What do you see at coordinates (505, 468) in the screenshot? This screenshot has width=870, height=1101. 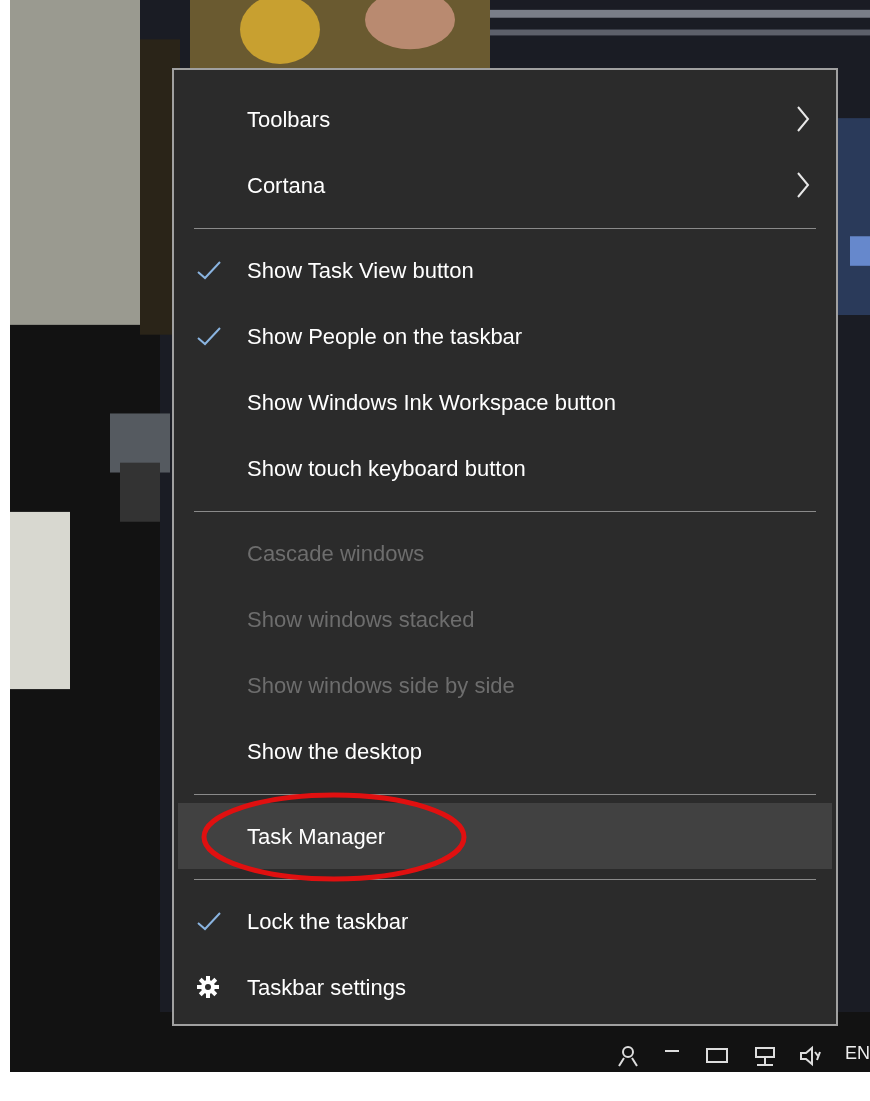 I see `menu-item: Show touch keyboard button` at bounding box center [505, 468].